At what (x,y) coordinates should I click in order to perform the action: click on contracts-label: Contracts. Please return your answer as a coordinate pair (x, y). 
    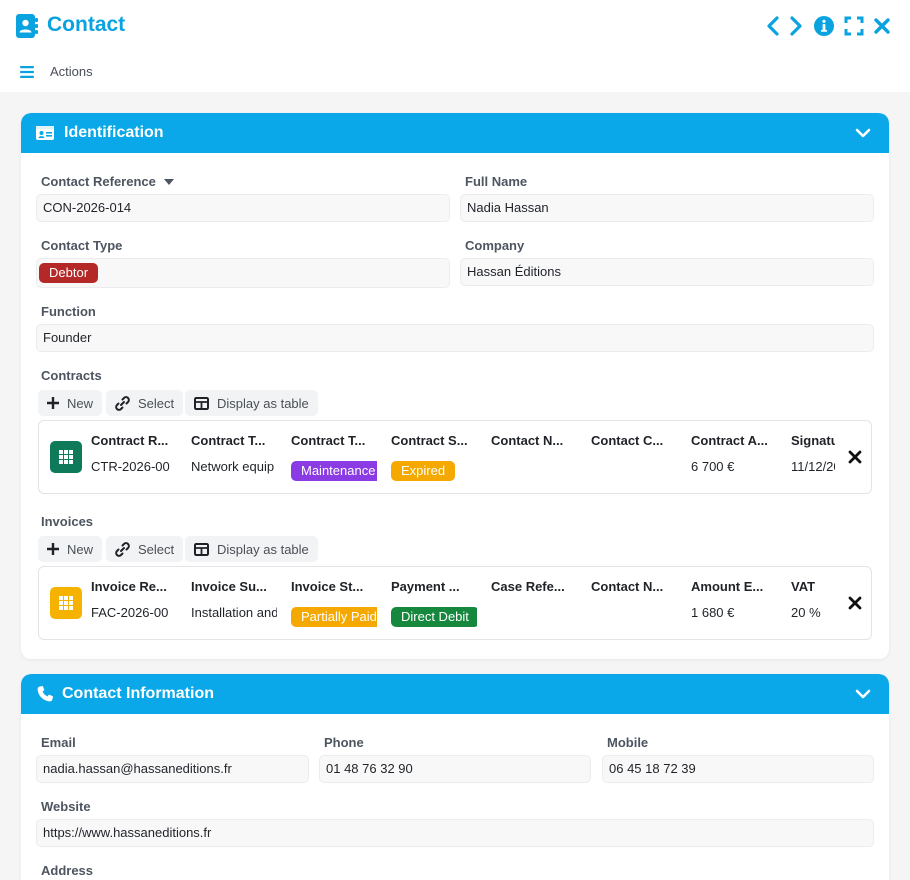
    Looking at the image, I should click on (71, 375).